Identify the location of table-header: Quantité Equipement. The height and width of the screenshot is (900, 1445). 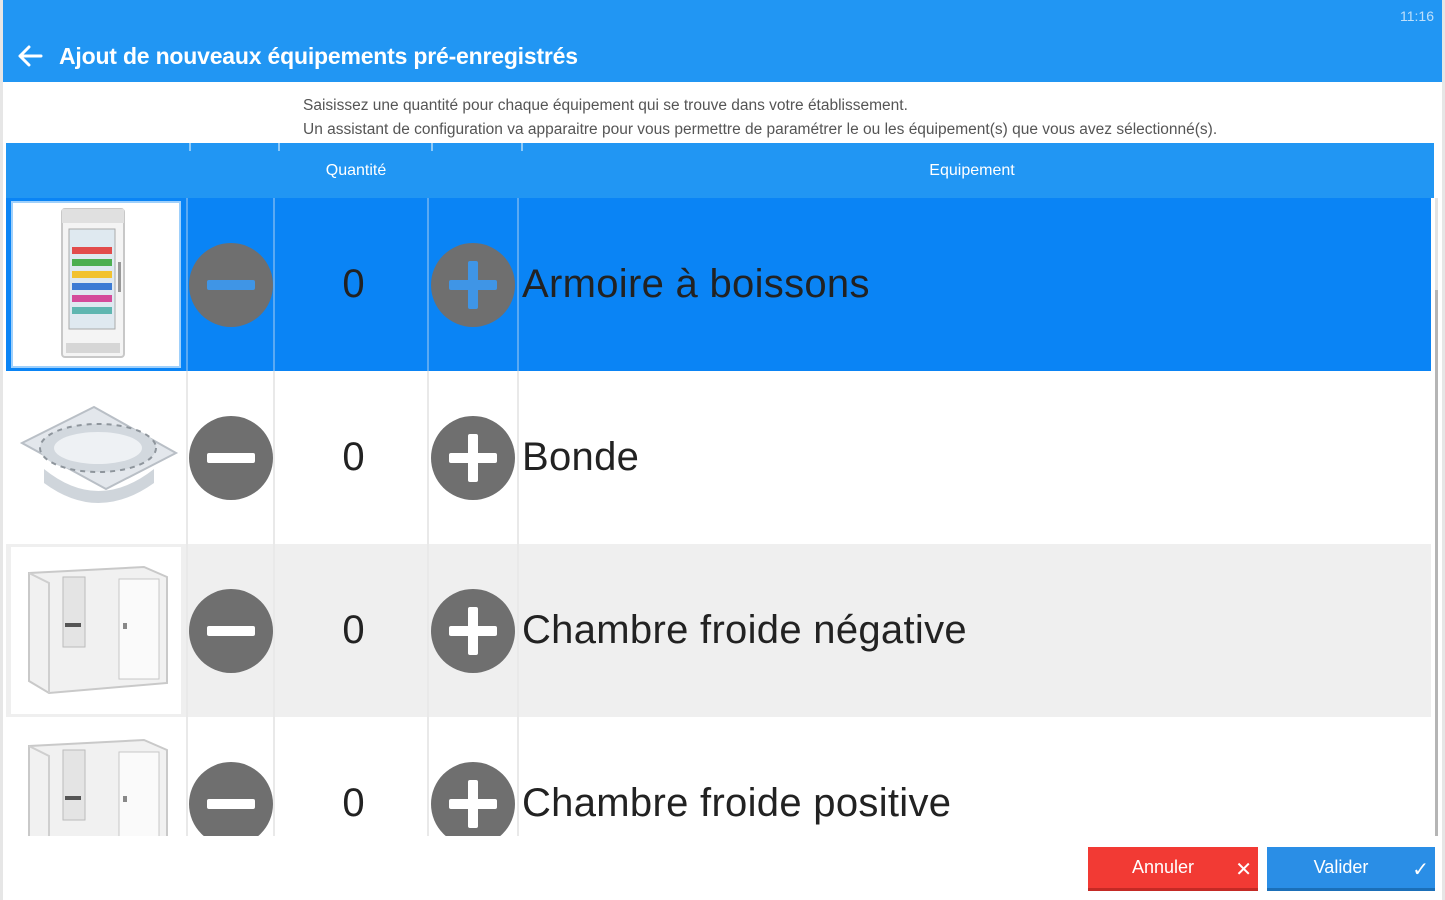
(720, 170).